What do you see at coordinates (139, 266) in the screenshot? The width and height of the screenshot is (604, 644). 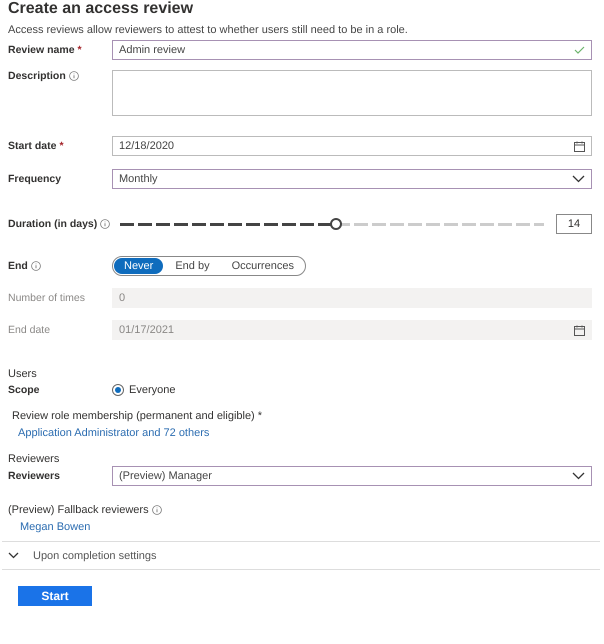 I see `toggle-option: Never` at bounding box center [139, 266].